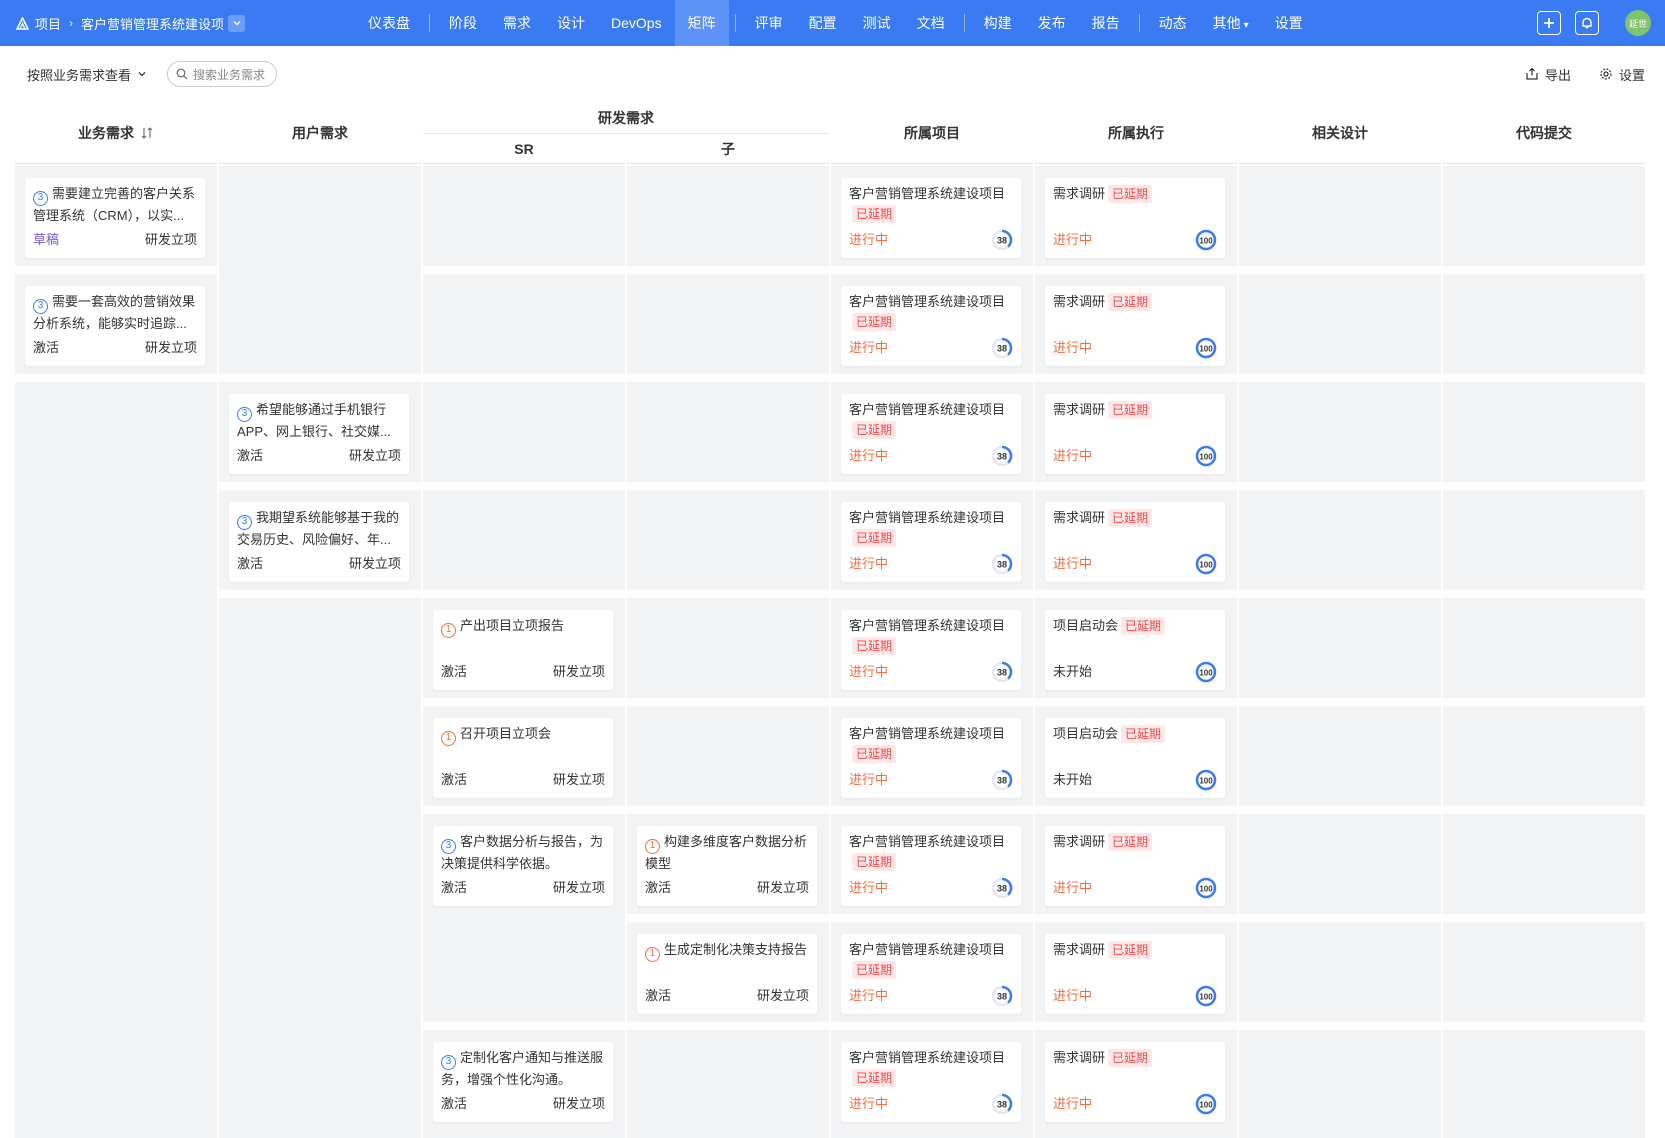 This screenshot has width=1665, height=1138. What do you see at coordinates (571, 23) in the screenshot?
I see `tab-design: 设计` at bounding box center [571, 23].